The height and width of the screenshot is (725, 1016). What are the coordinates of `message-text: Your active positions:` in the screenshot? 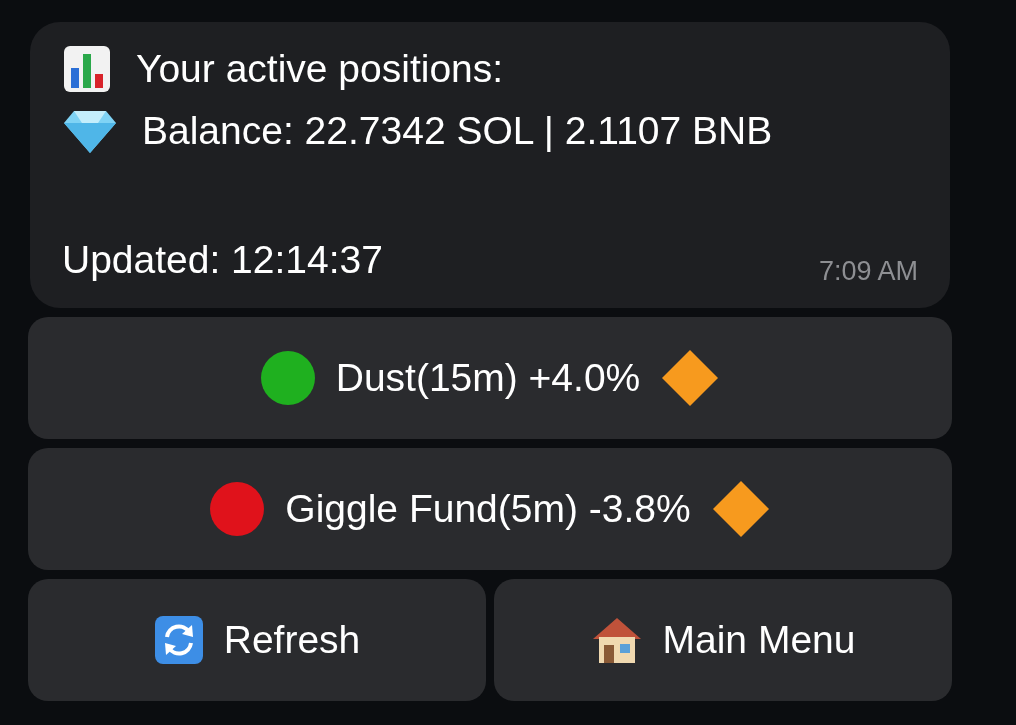 It's located at (320, 69).